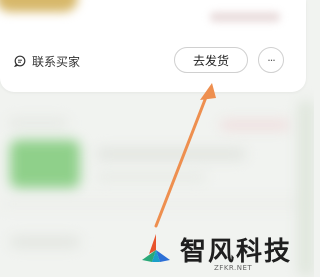  What do you see at coordinates (236, 252) in the screenshot?
I see `watermark-brand: 智风科技` at bounding box center [236, 252].